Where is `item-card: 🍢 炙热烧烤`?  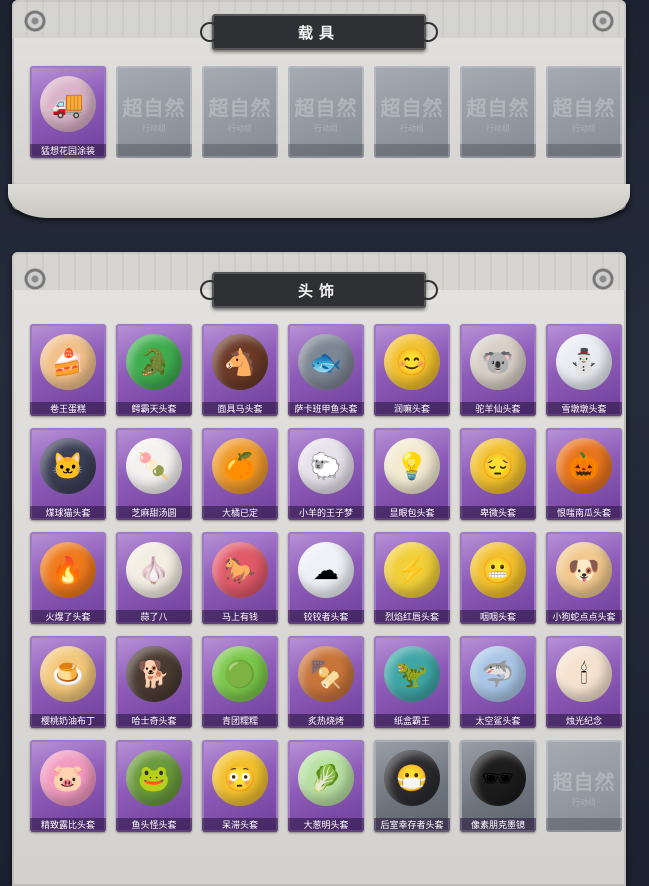
item-card: 🍢 炙热烧烤 is located at coordinates (326, 682).